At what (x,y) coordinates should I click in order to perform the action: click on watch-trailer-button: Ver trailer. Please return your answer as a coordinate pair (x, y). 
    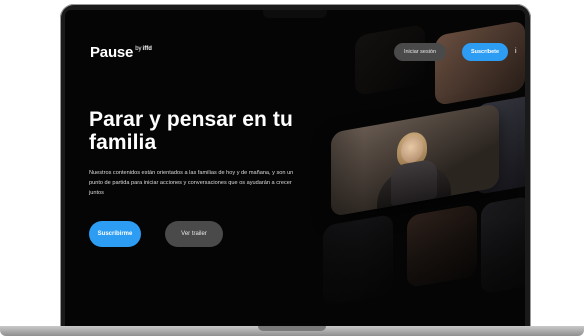
    Looking at the image, I should click on (194, 234).